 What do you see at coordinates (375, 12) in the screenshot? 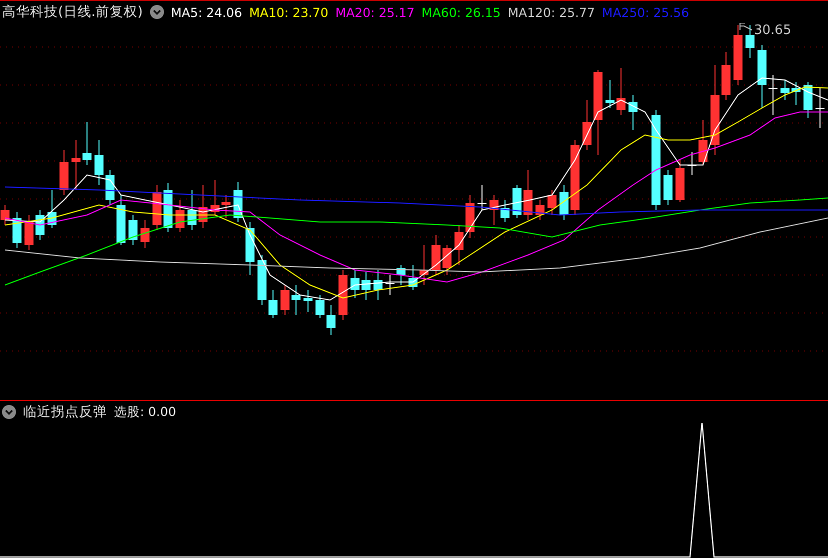
I see `indicator-value: MA20: 25.17` at bounding box center [375, 12].